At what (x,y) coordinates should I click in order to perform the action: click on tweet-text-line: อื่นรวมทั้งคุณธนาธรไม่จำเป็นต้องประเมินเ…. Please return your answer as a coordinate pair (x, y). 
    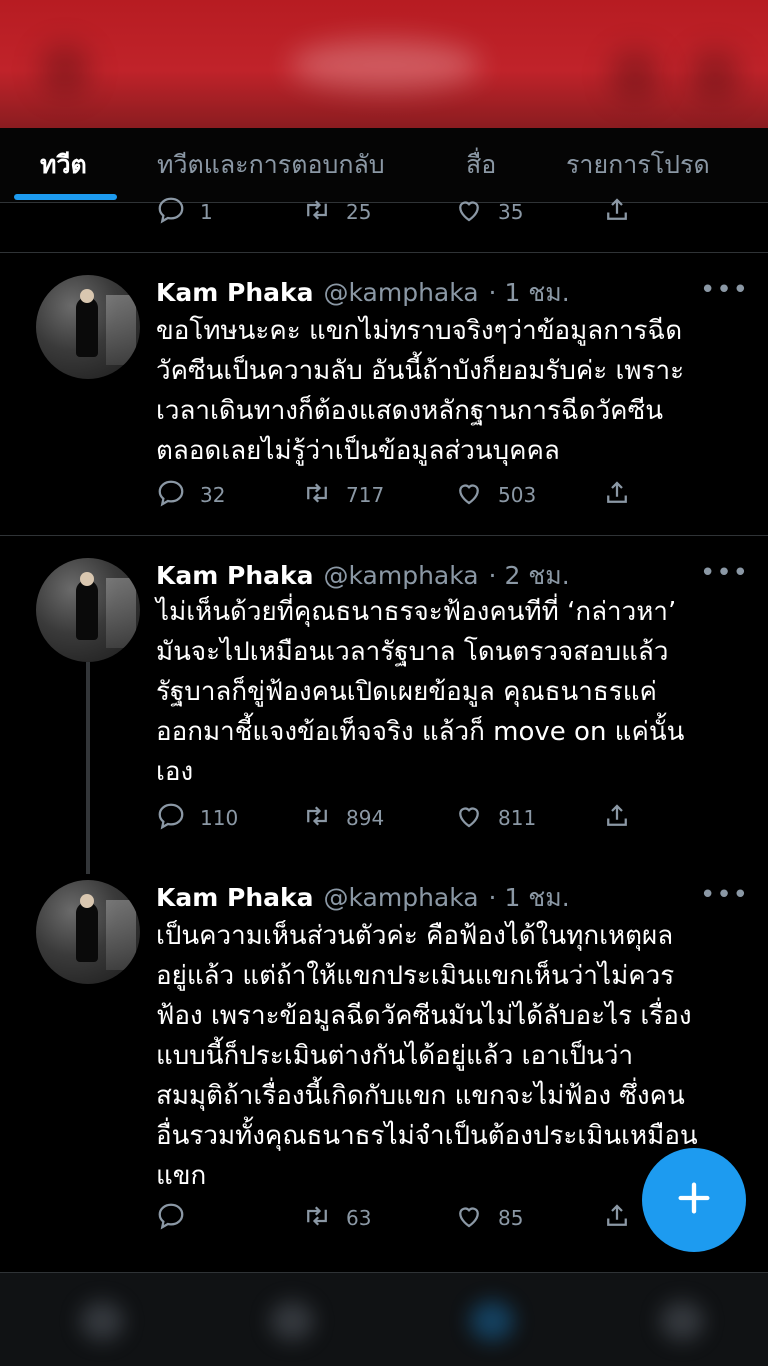
    Looking at the image, I should click on (427, 1136).